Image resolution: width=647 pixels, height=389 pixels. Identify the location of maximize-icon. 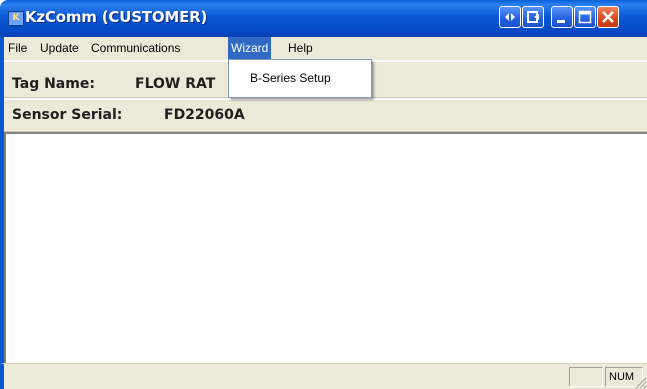
(585, 17).